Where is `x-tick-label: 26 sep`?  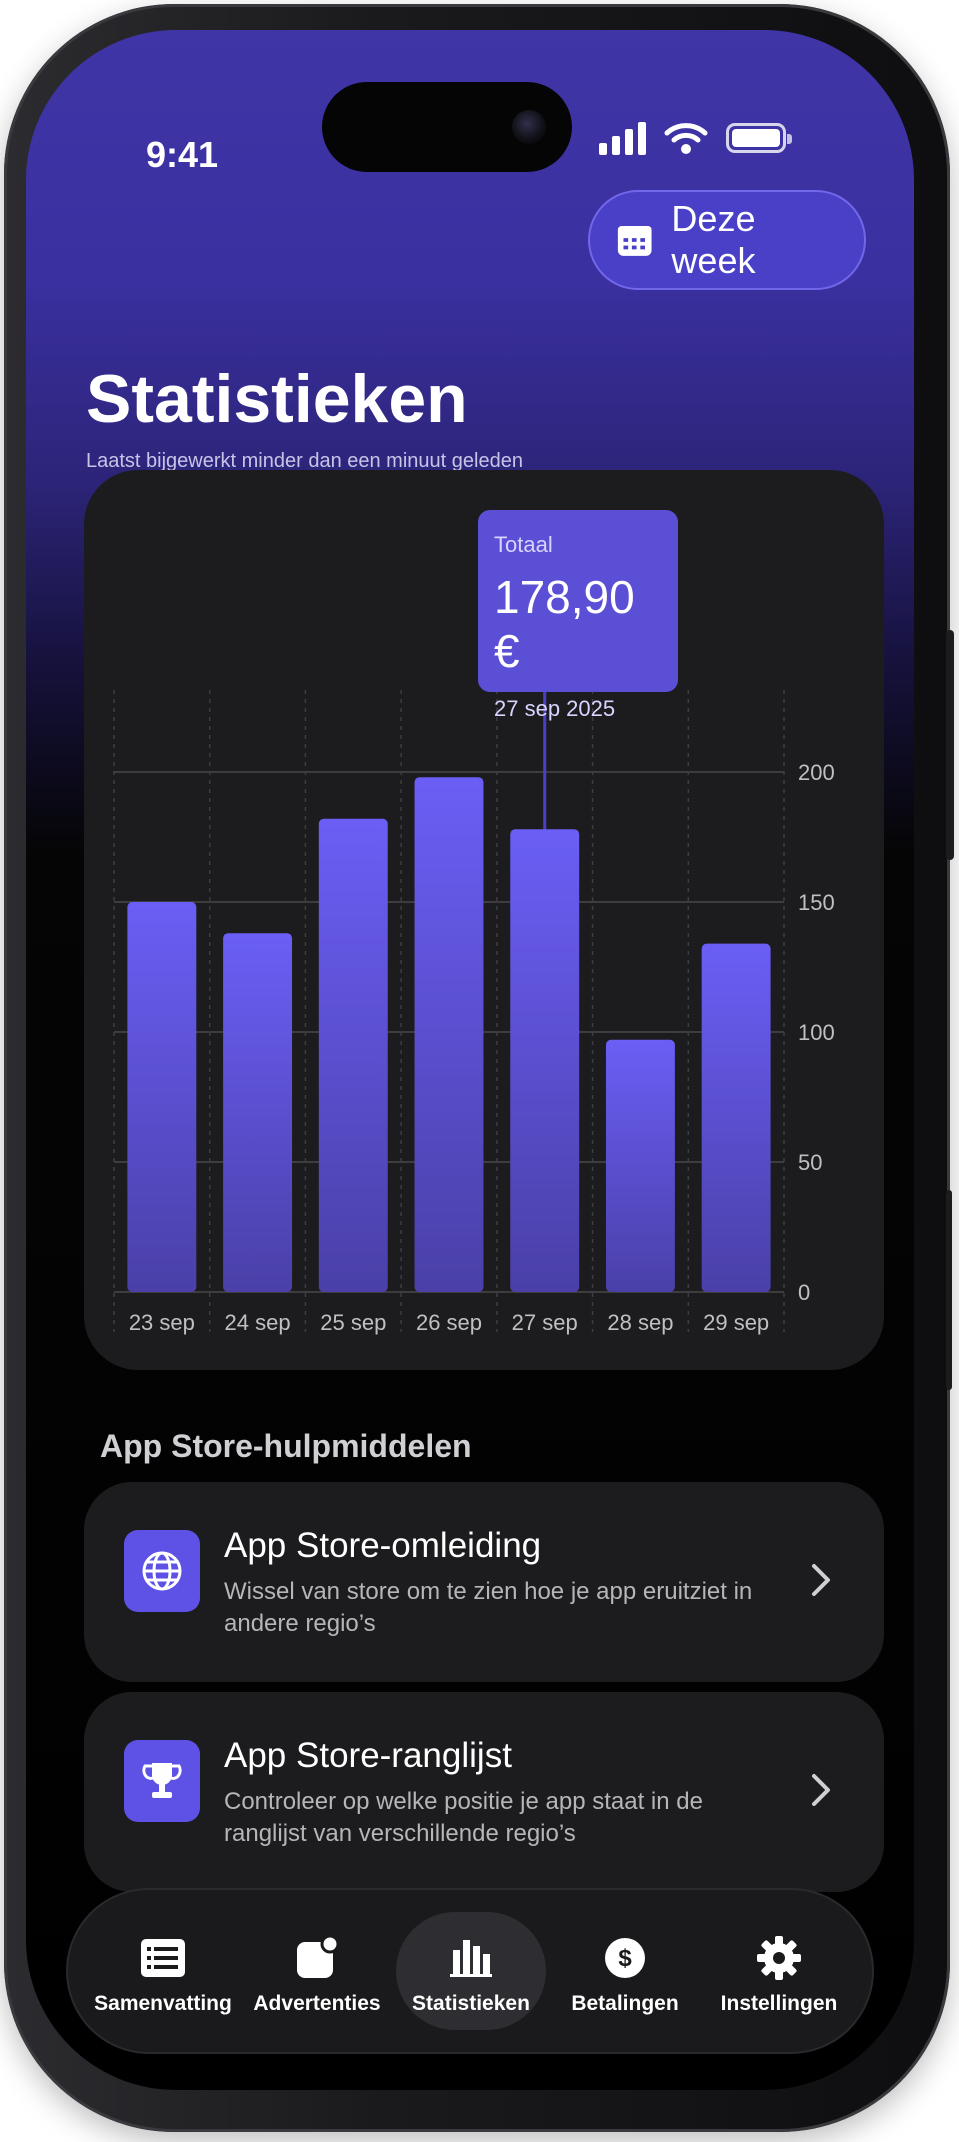
x-tick-label: 26 sep is located at coordinates (449, 1322).